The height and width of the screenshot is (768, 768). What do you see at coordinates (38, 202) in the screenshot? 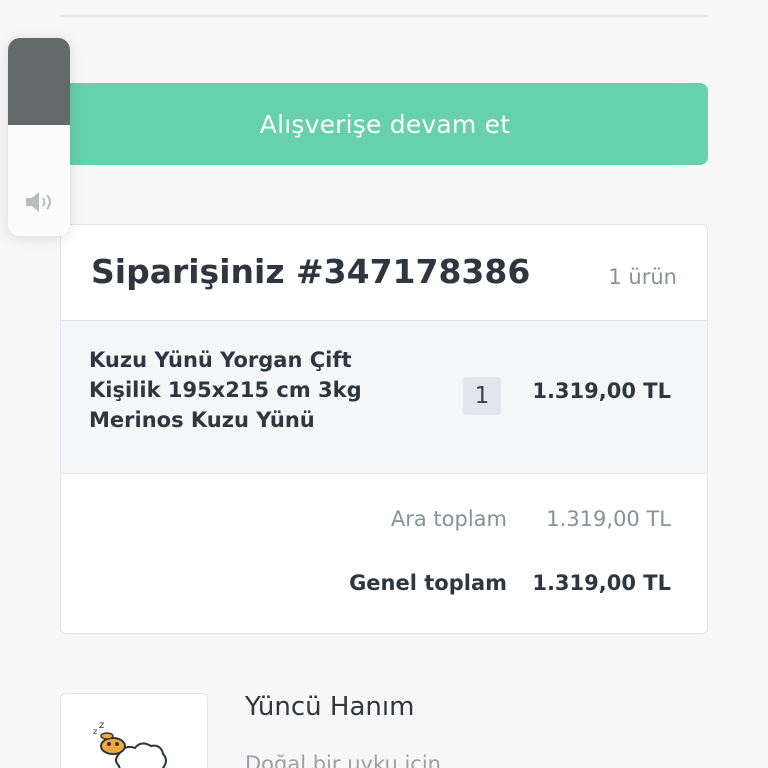
I see `speaker-icon` at bounding box center [38, 202].